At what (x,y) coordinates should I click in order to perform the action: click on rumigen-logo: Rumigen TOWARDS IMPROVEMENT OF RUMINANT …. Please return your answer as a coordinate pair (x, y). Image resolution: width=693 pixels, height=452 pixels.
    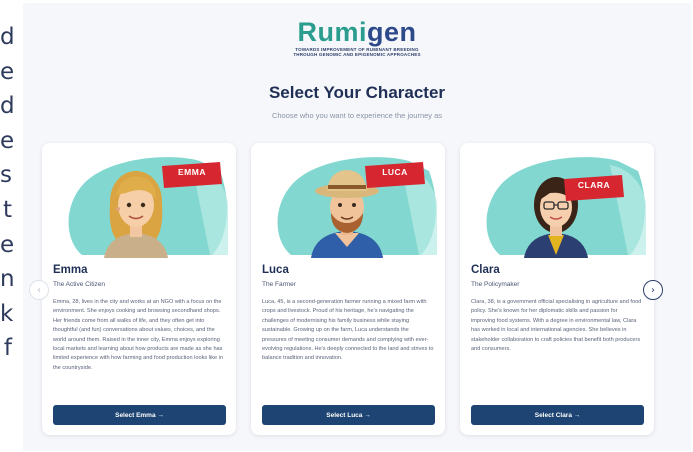
    Looking at the image, I should click on (357, 37).